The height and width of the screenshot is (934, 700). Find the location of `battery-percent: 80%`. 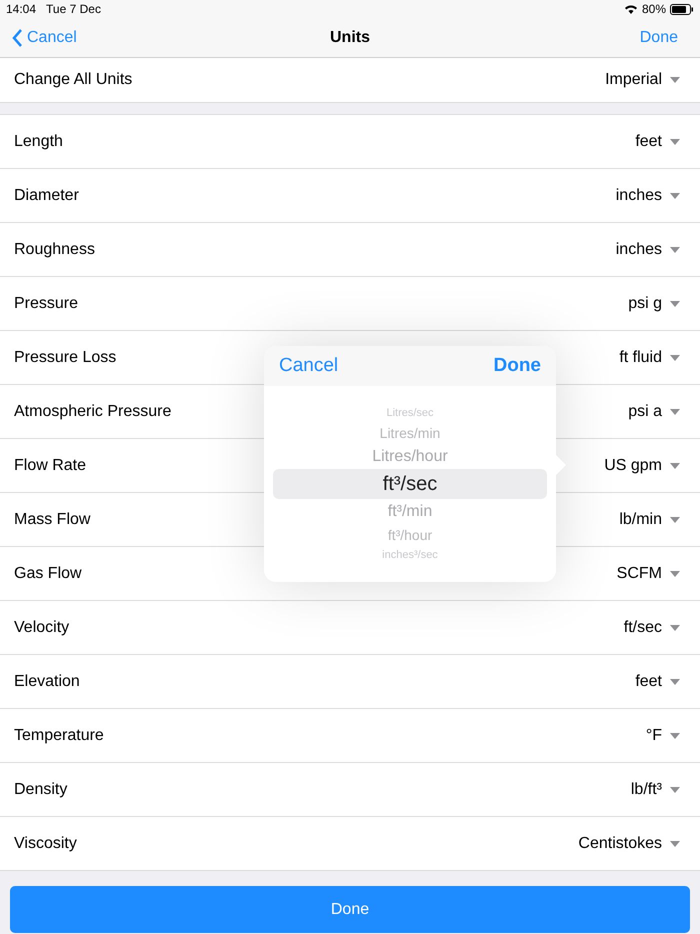

battery-percent: 80% is located at coordinates (654, 9).